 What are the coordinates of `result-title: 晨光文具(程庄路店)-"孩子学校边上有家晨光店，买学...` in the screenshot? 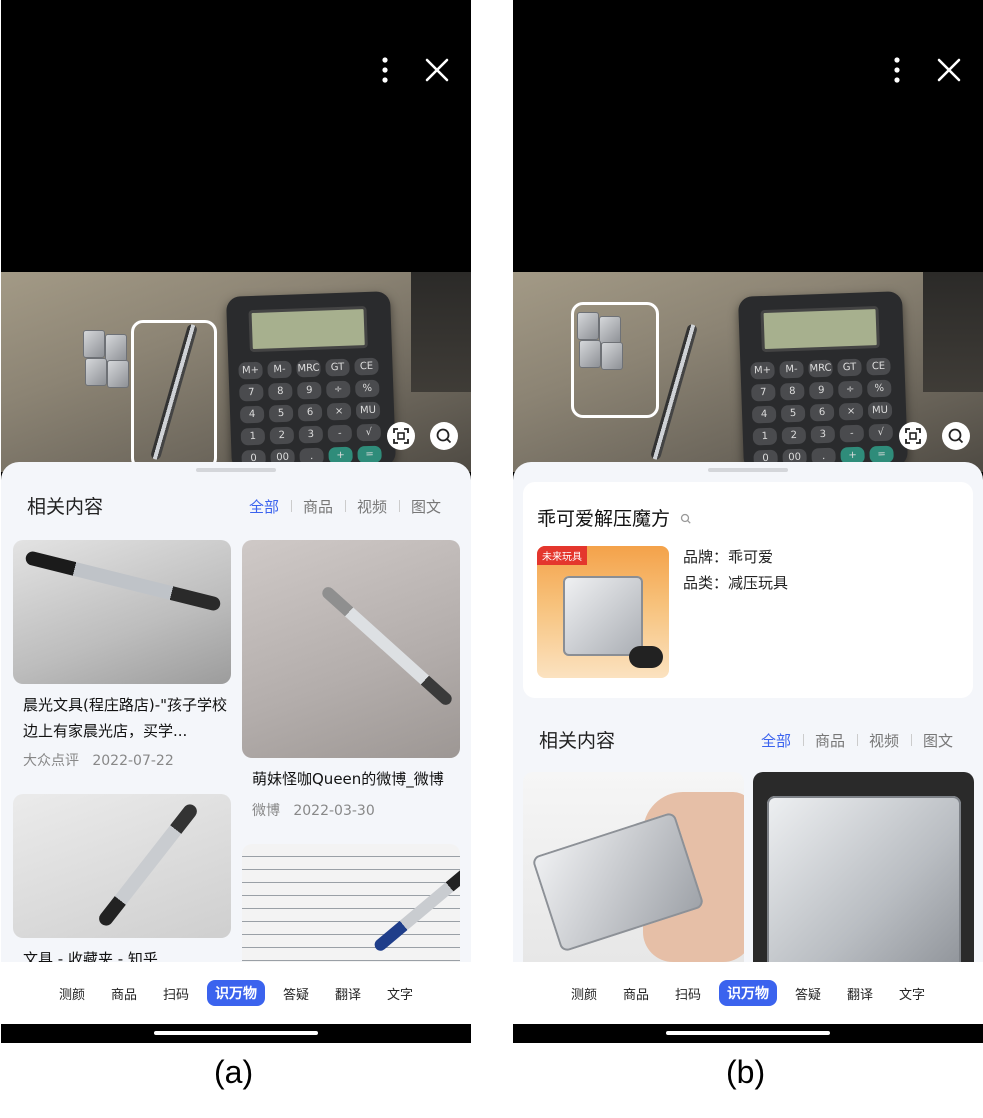 It's located at (126, 718).